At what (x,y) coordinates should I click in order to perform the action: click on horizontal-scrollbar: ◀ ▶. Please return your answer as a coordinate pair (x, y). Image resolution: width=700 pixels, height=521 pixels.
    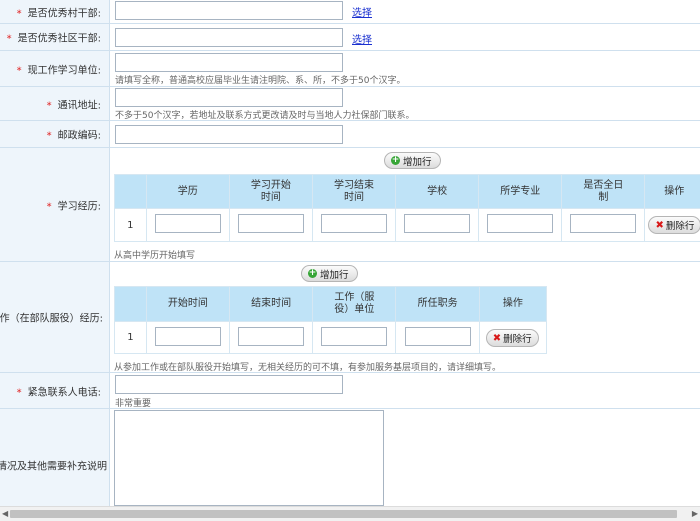
    Looking at the image, I should click on (350, 513).